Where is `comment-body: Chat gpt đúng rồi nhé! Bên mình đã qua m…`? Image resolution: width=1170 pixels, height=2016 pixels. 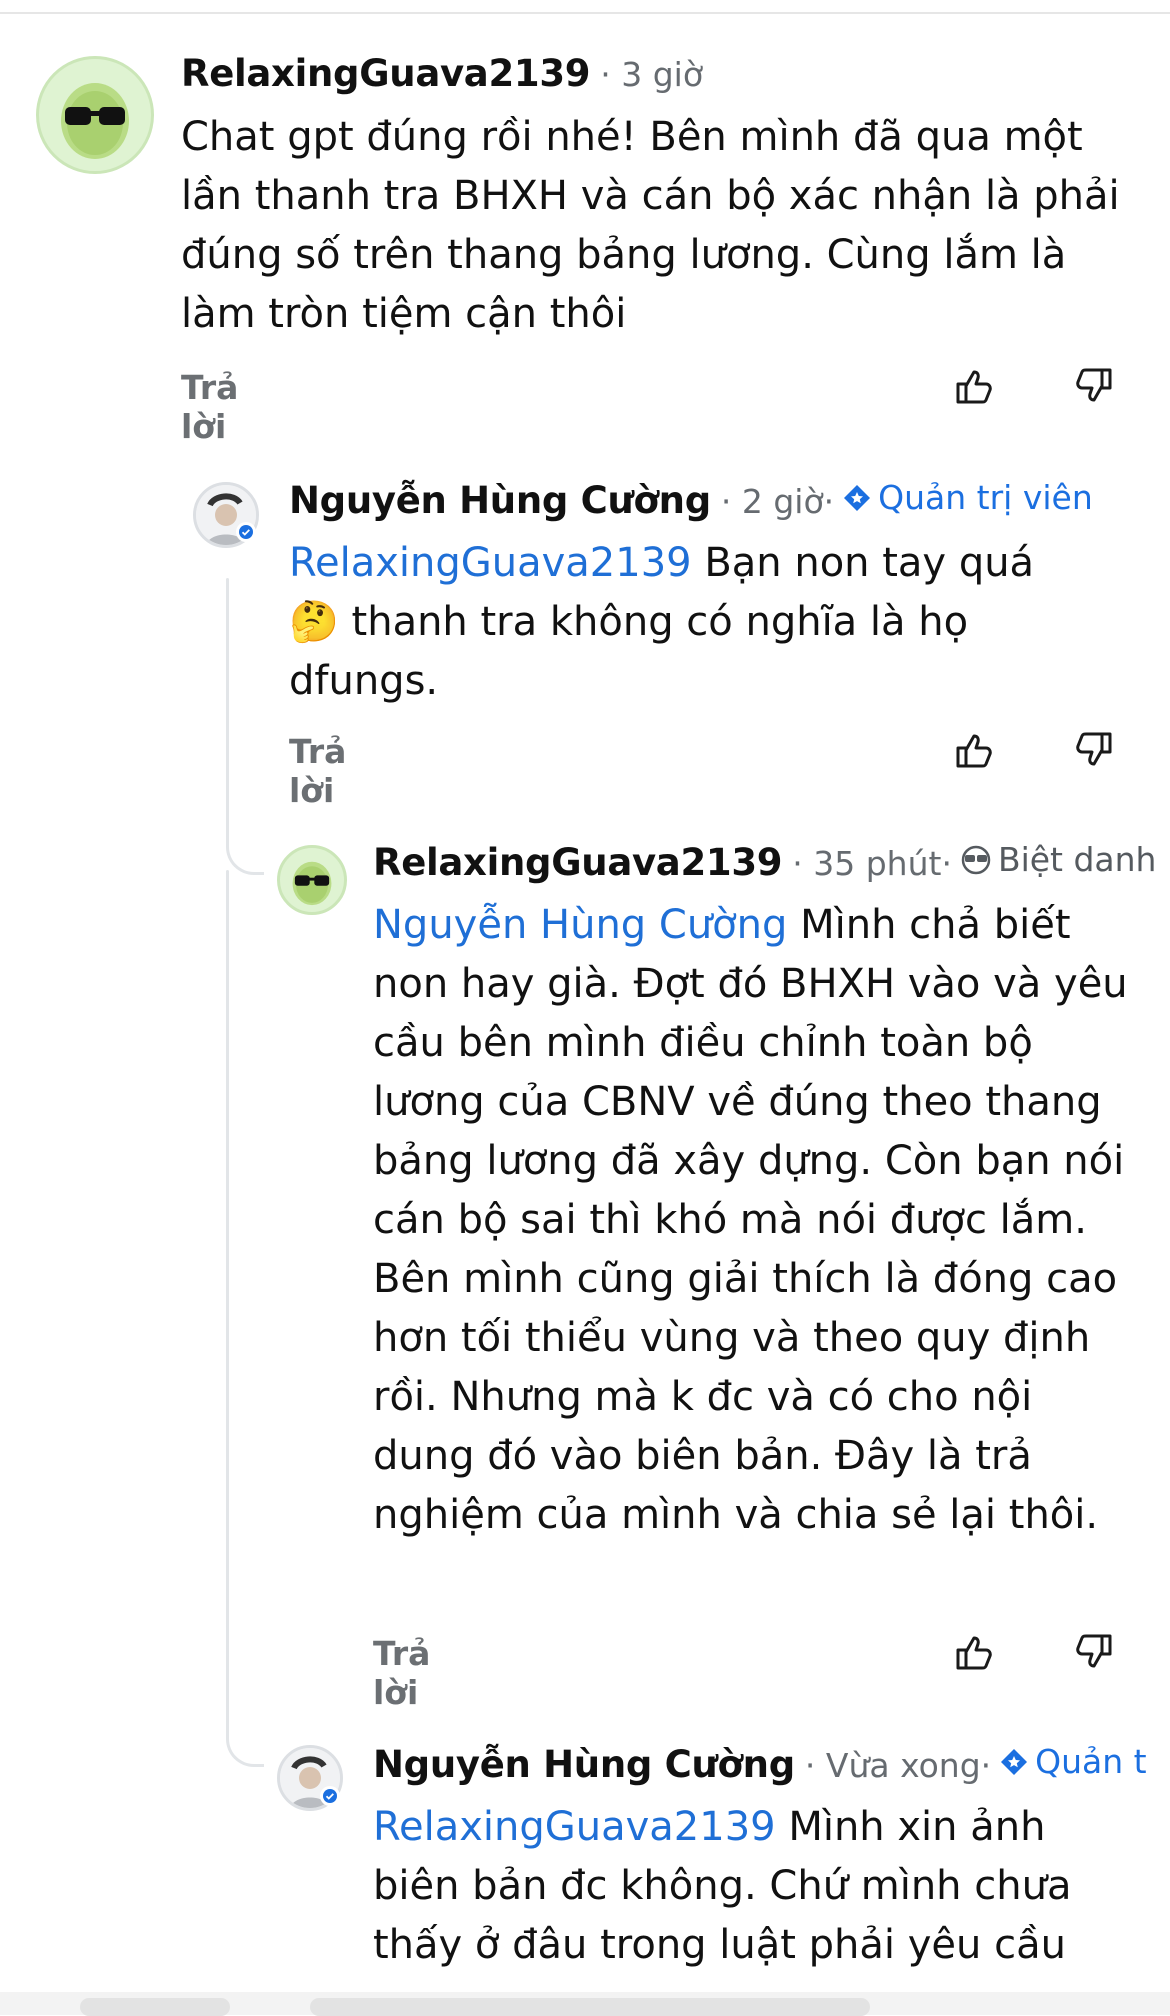 comment-body: Chat gpt đúng rồi nhé! Bên mình đã qua m… is located at coordinates (650, 225).